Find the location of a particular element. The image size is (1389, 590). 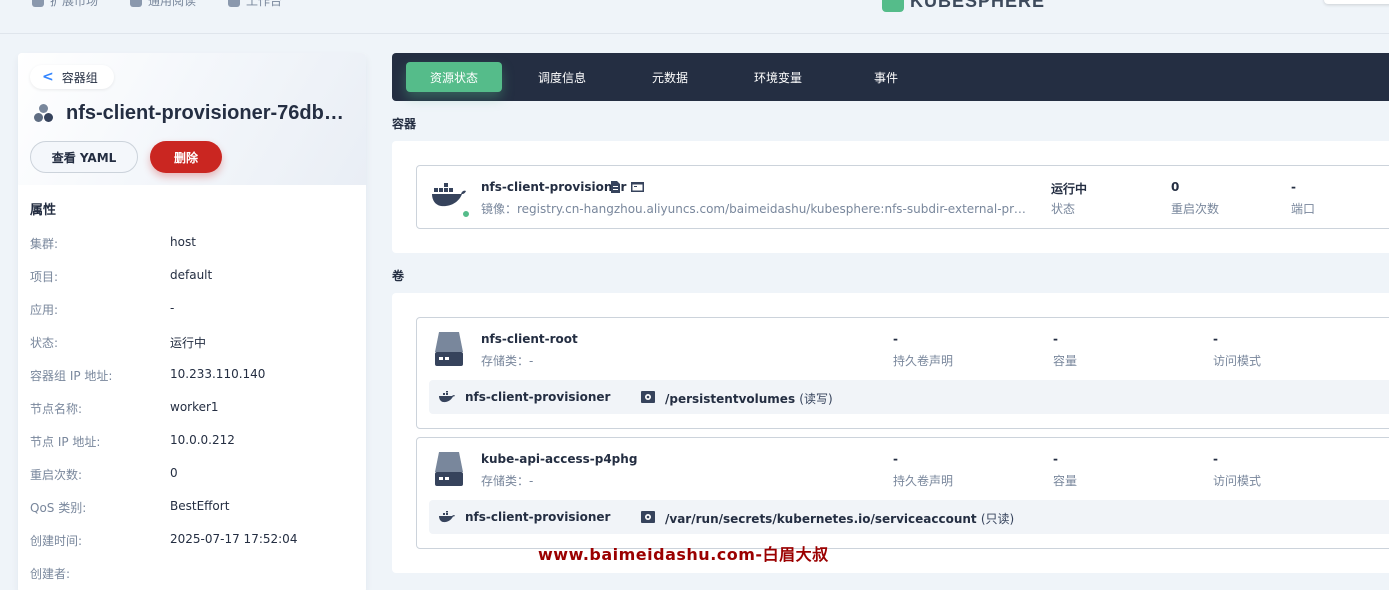

attr-row-app: 应用: - is located at coordinates (102, 309).